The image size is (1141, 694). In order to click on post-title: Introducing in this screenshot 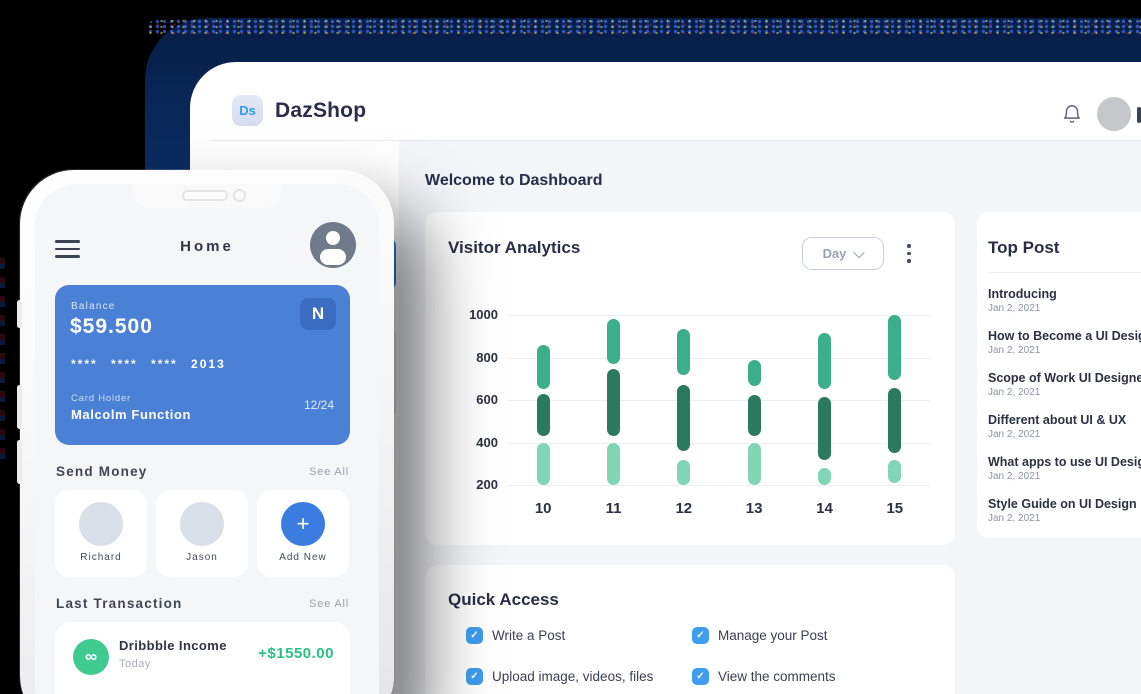, I will do `click(1022, 294)`.